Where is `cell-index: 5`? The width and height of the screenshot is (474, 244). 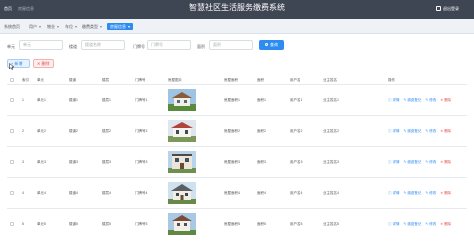 cell-index: 5 is located at coordinates (23, 224).